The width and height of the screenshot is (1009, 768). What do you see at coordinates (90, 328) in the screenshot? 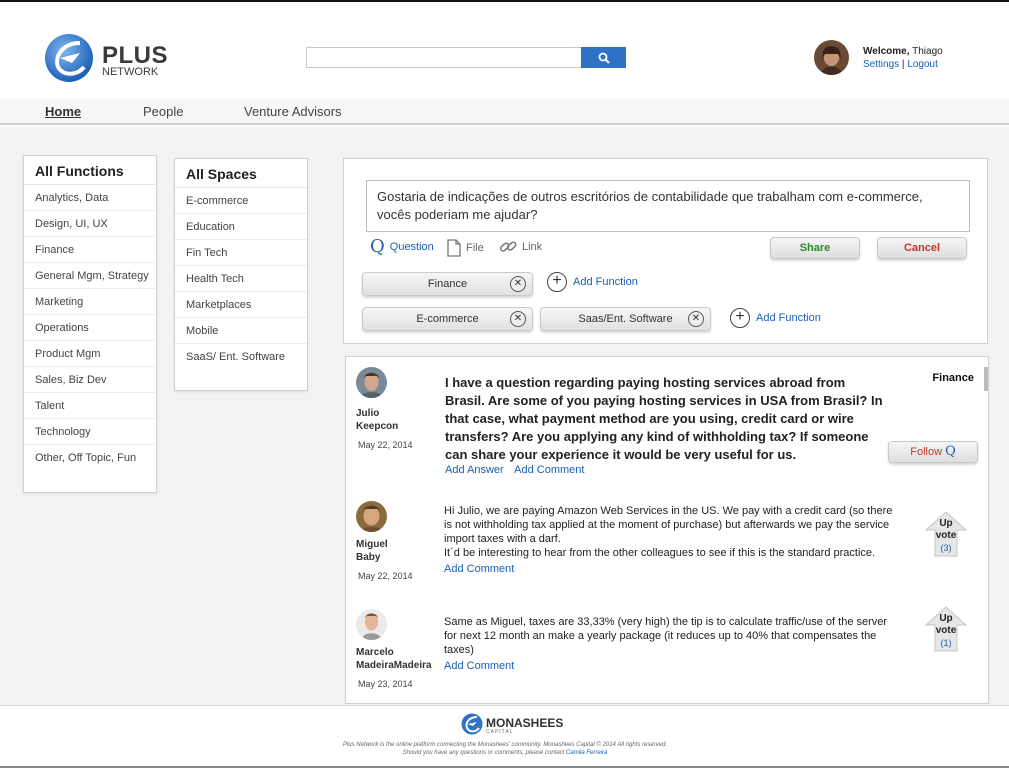
I see `function-item: Operations` at bounding box center [90, 328].